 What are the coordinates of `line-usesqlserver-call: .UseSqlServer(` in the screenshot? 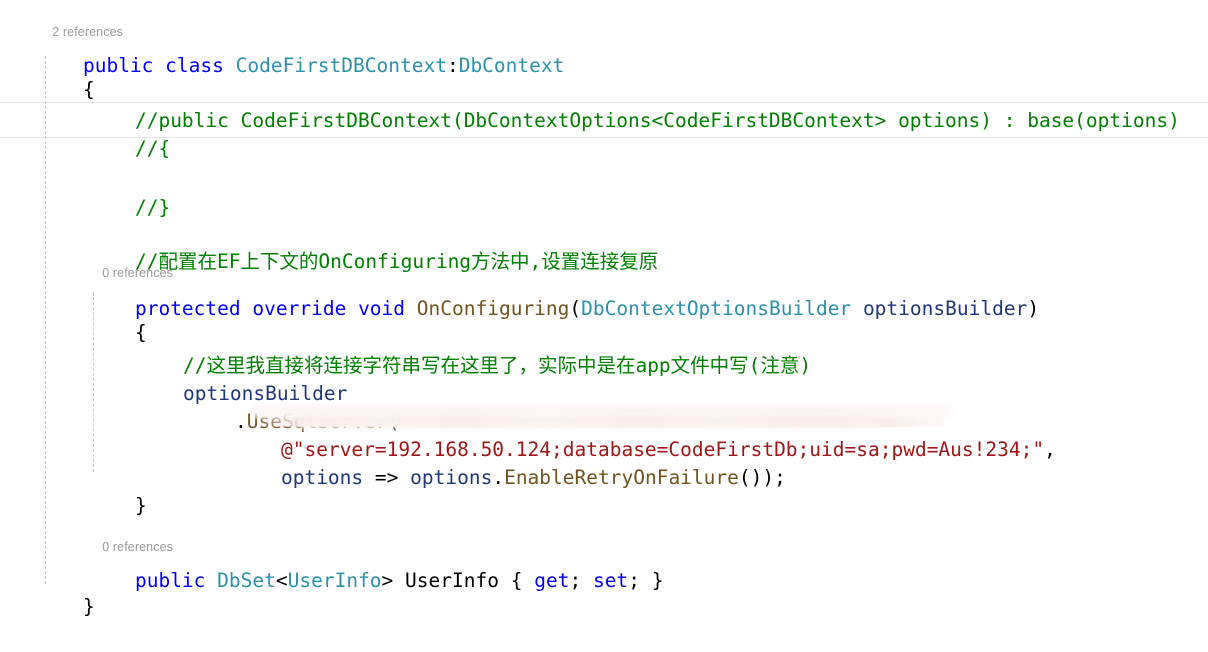 It's located at (604, 405).